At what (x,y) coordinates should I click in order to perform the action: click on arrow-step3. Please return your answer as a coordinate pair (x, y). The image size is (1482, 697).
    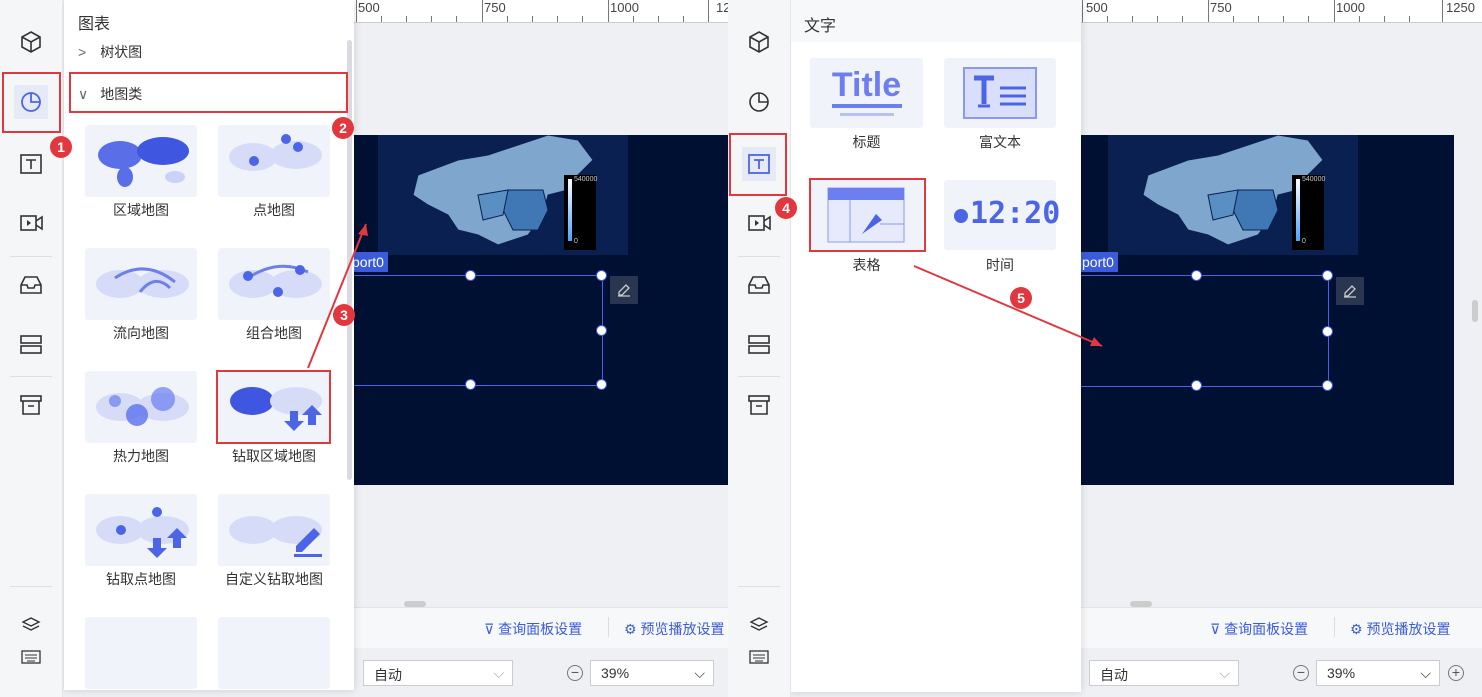
    Looking at the image, I should click on (337, 296).